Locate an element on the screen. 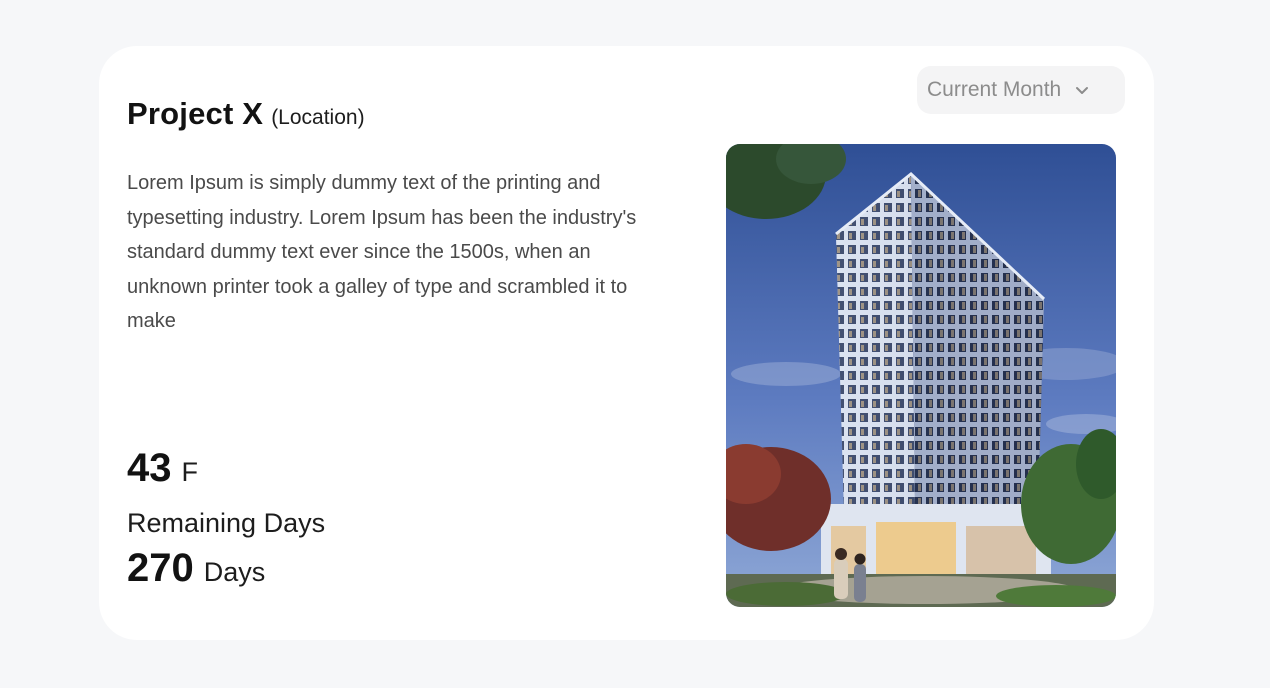 This screenshot has height=688, width=1270. remaining-days-value: 270 is located at coordinates (160, 568).